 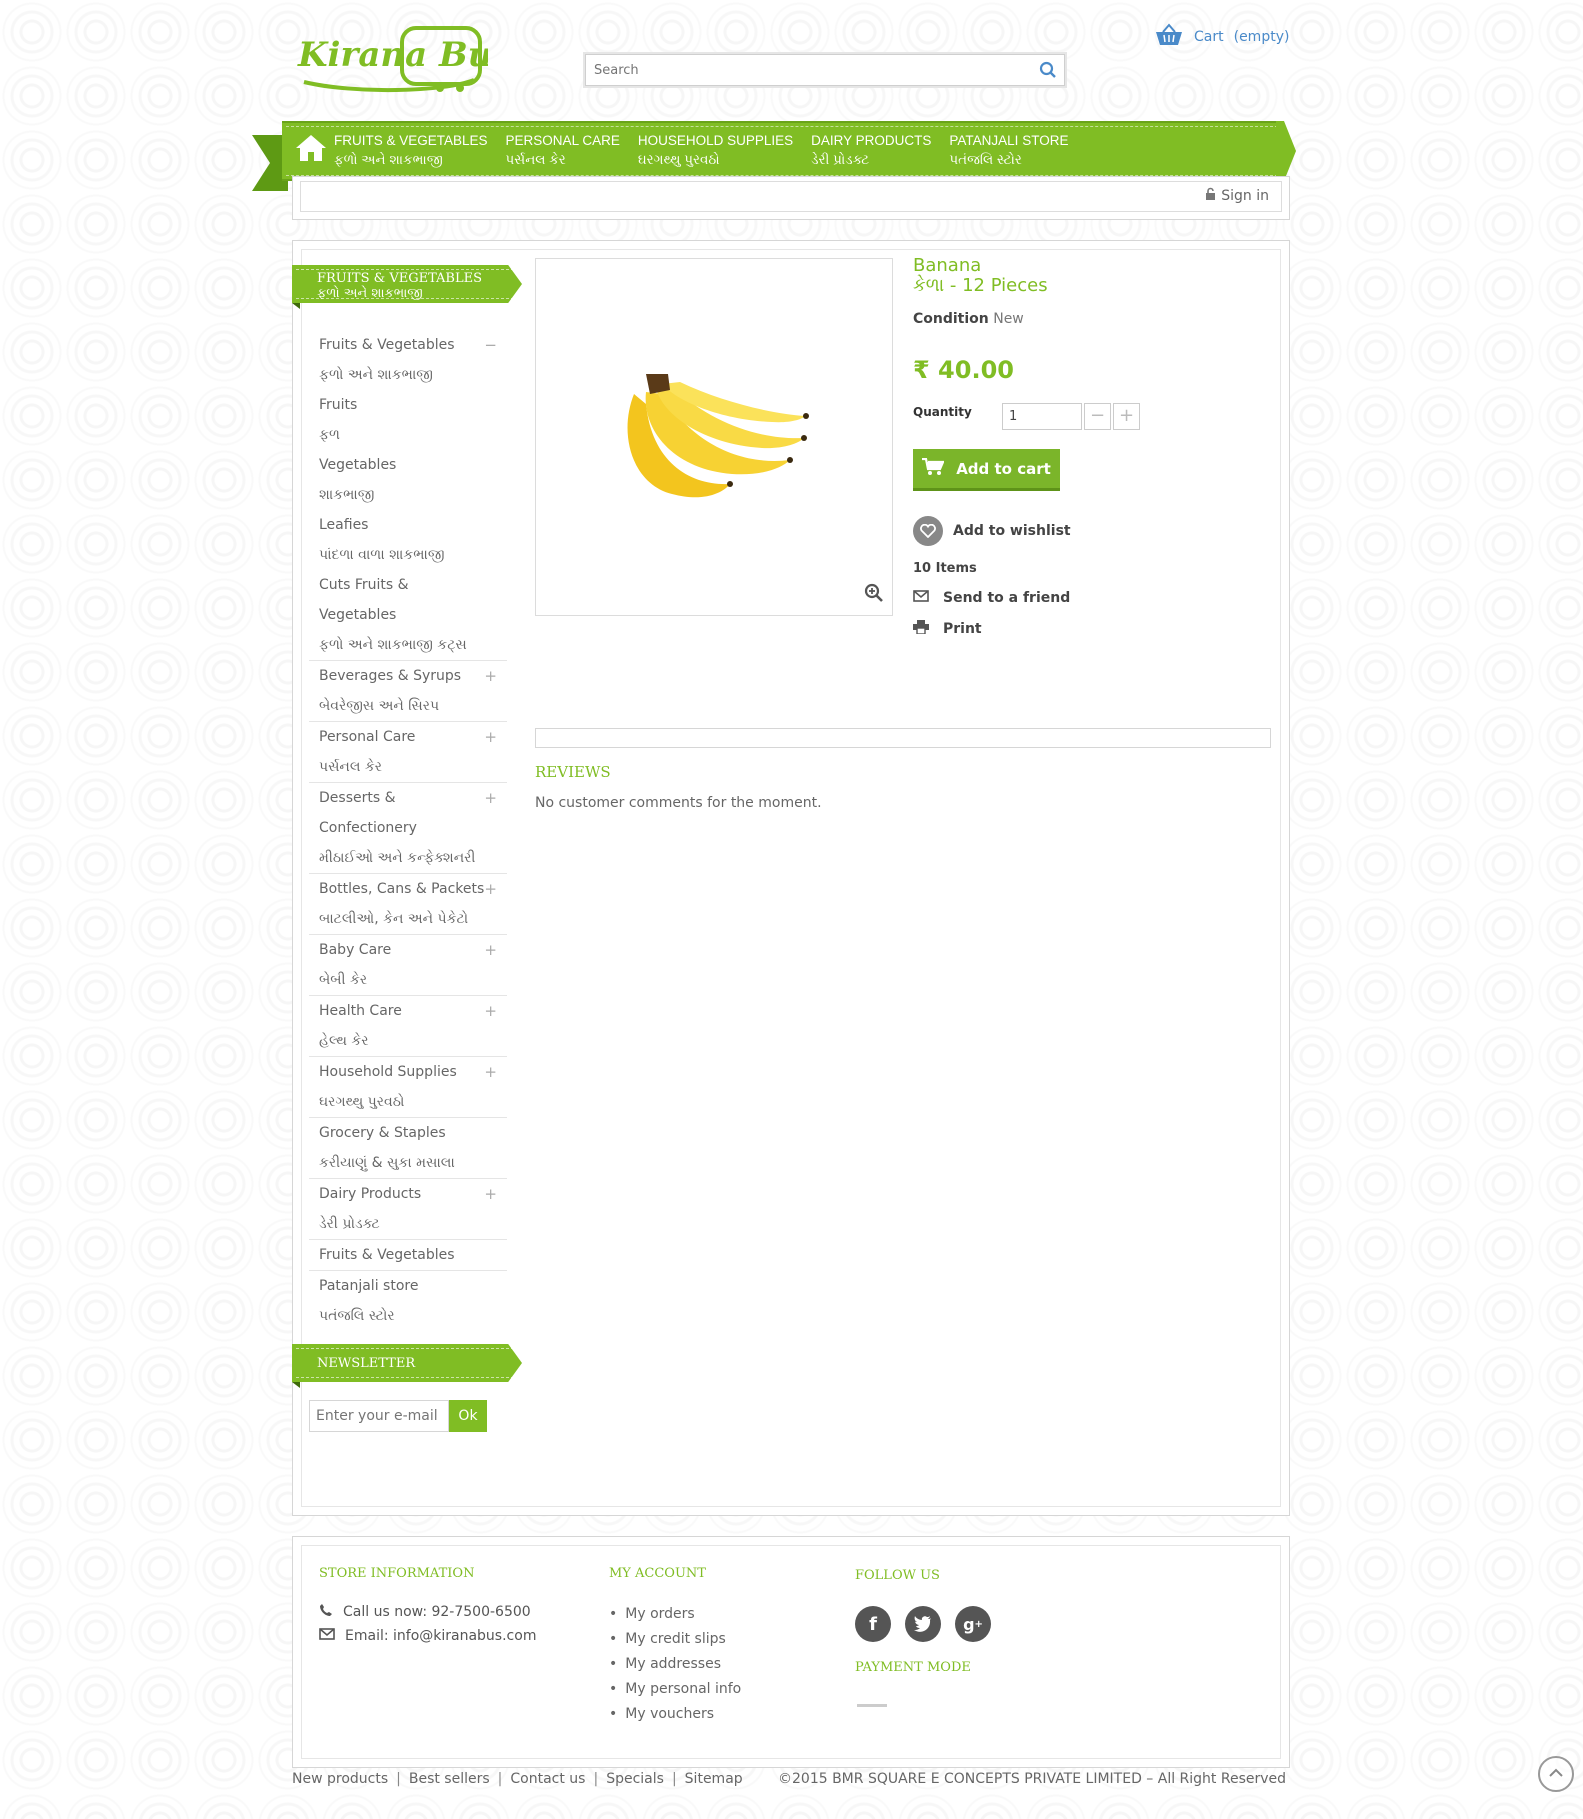 I want to click on category-label: Household Supplies, so click(x=413, y=1072).